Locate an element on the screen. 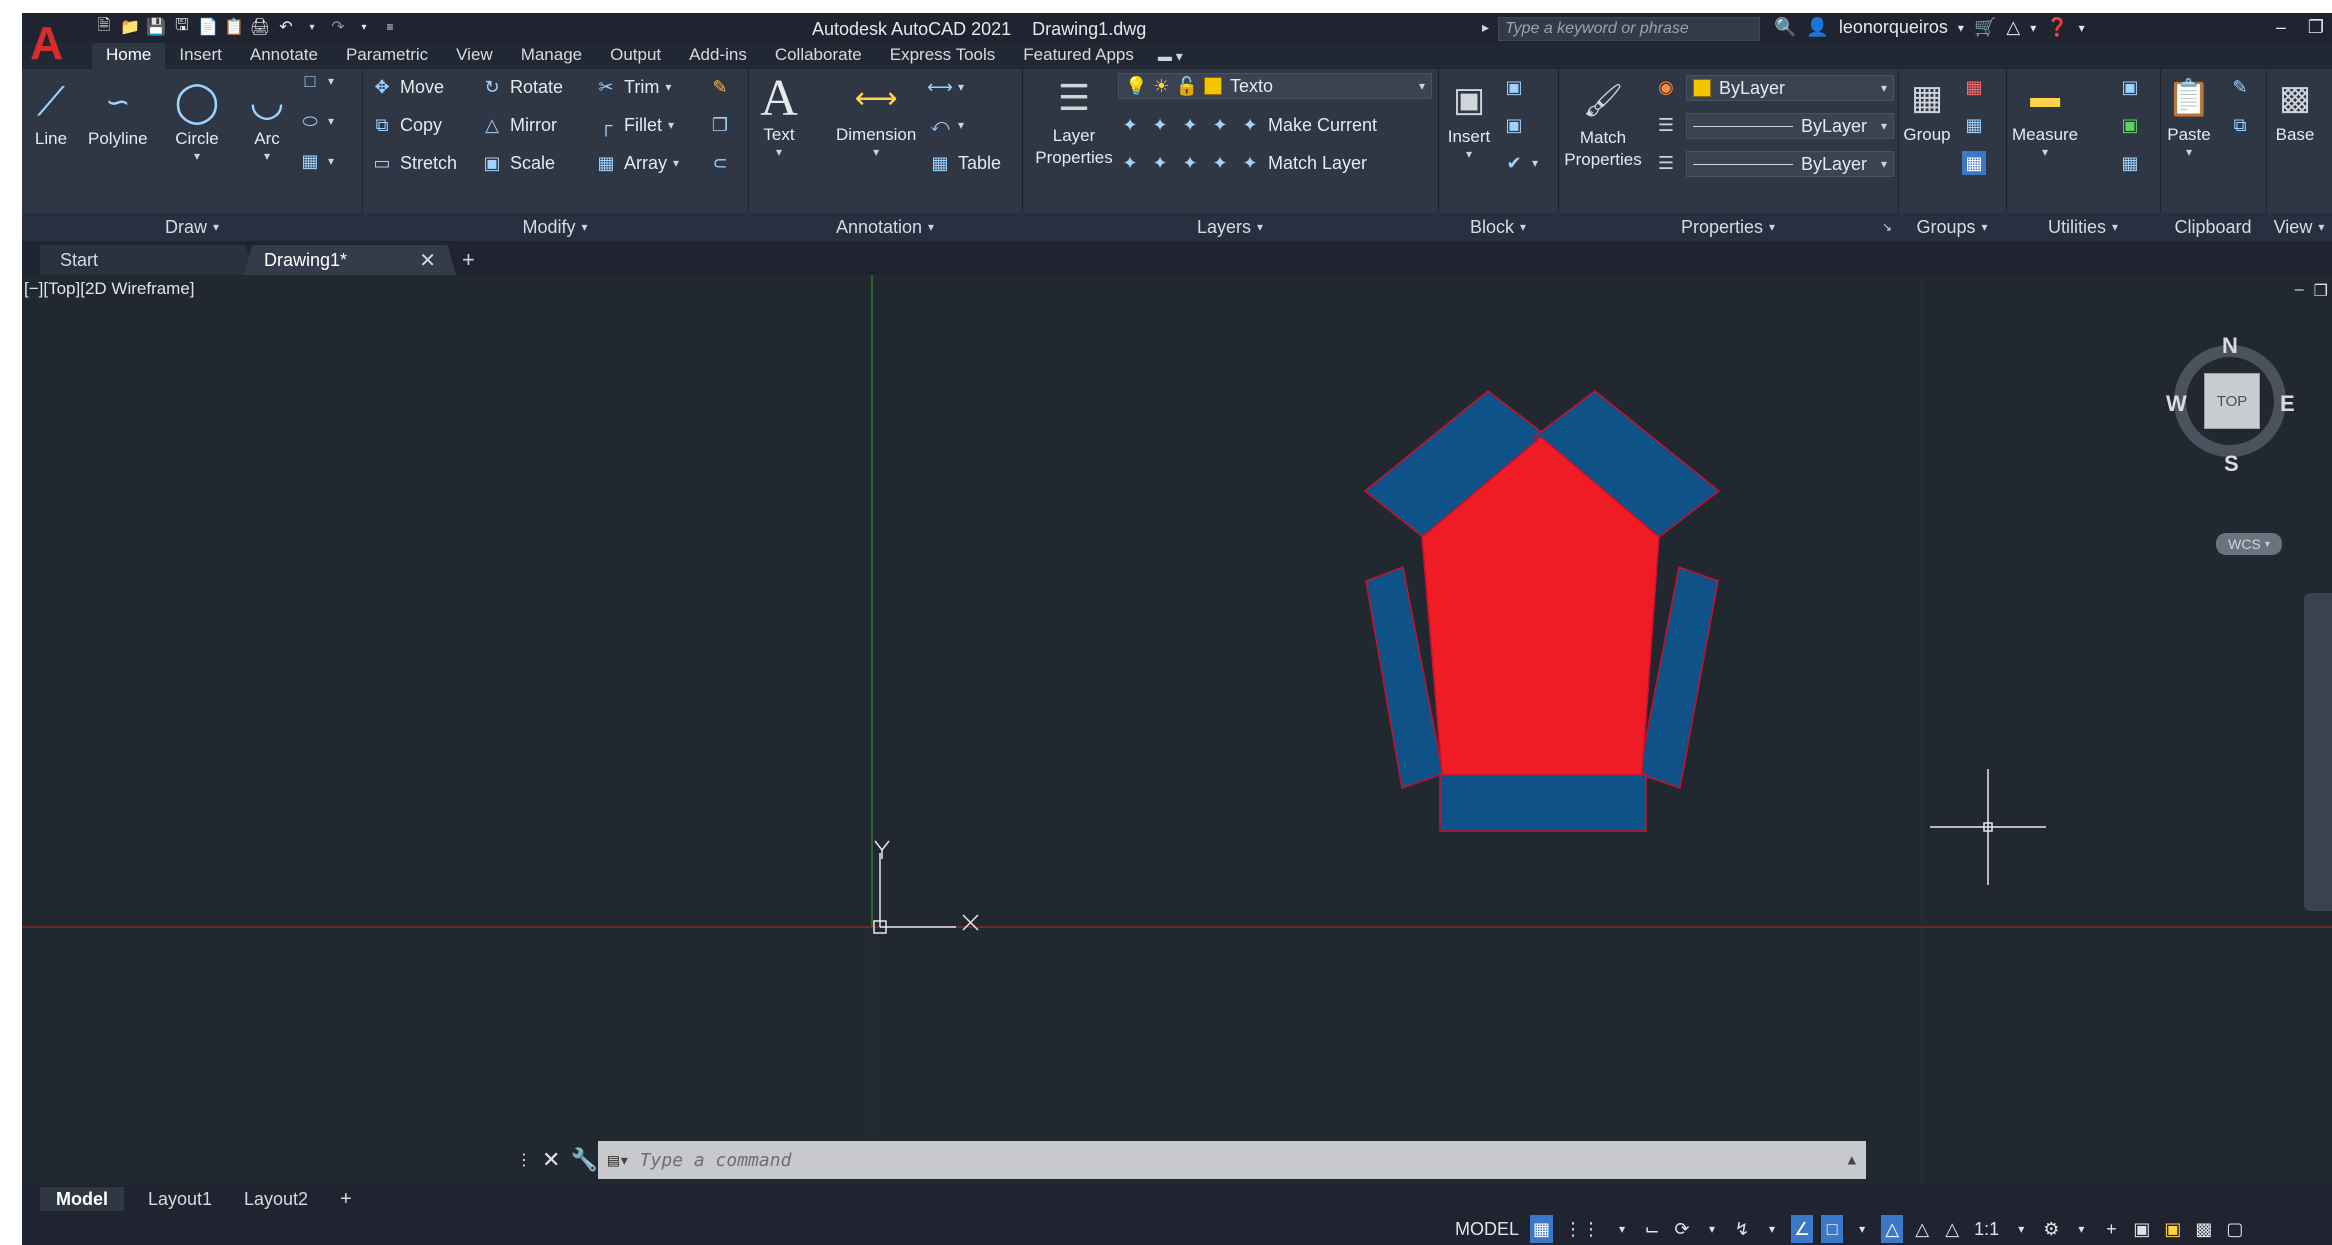 The width and height of the screenshot is (2332, 1245). base-view-tool: ▩ Base is located at coordinates (2295, 108).